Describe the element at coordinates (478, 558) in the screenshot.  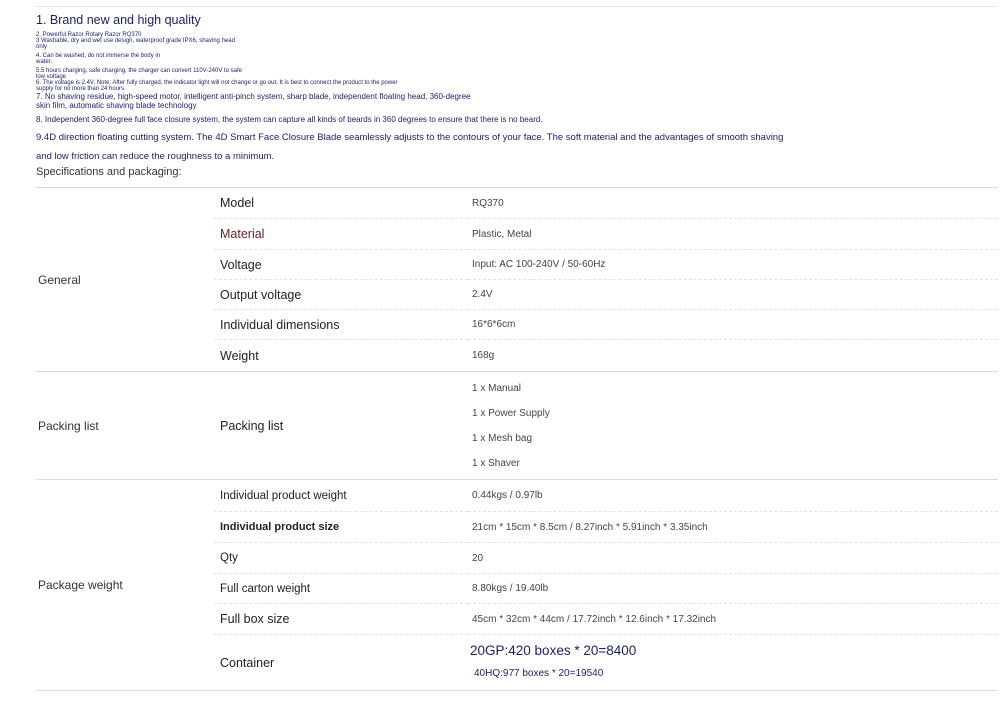
I see `spec-value: 20` at that location.